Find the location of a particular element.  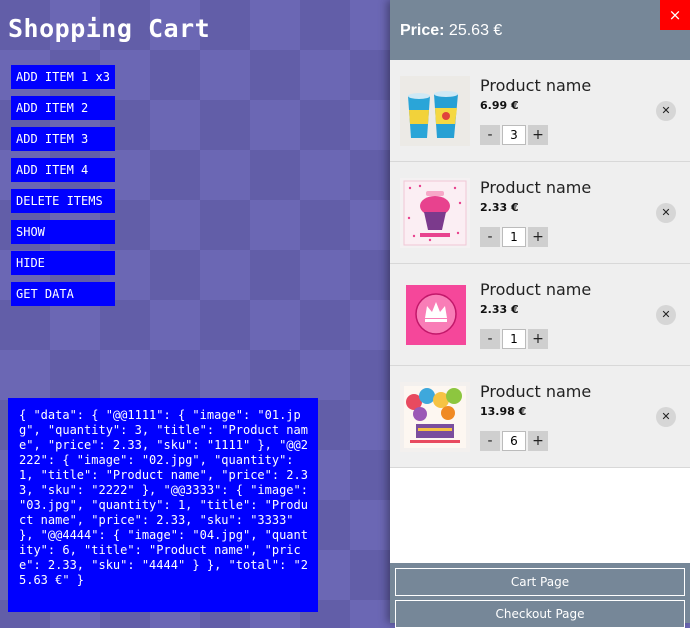

show-button: SHOW is located at coordinates (63, 232).